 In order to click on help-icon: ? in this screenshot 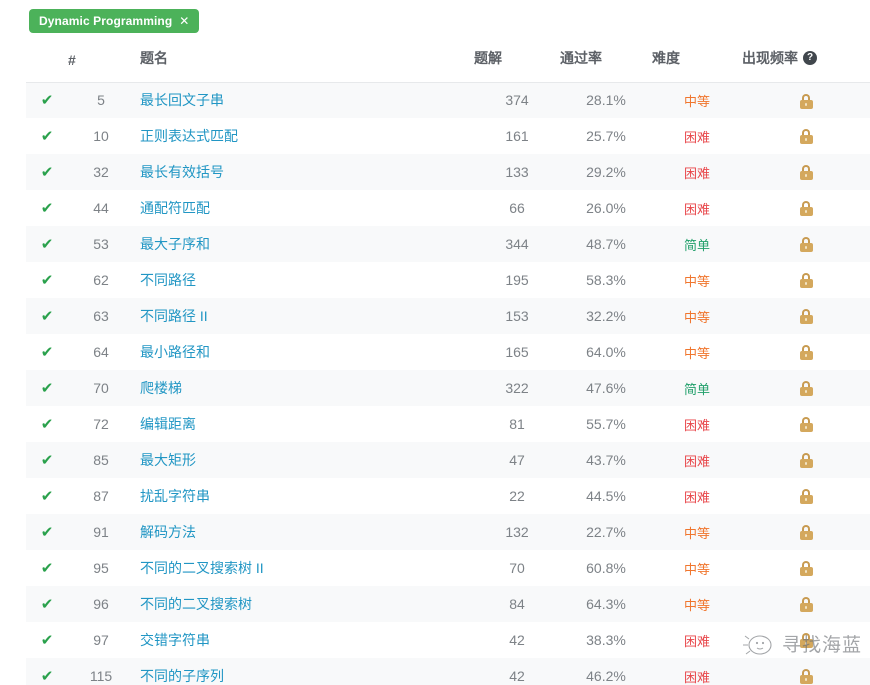, I will do `click(810, 57)`.